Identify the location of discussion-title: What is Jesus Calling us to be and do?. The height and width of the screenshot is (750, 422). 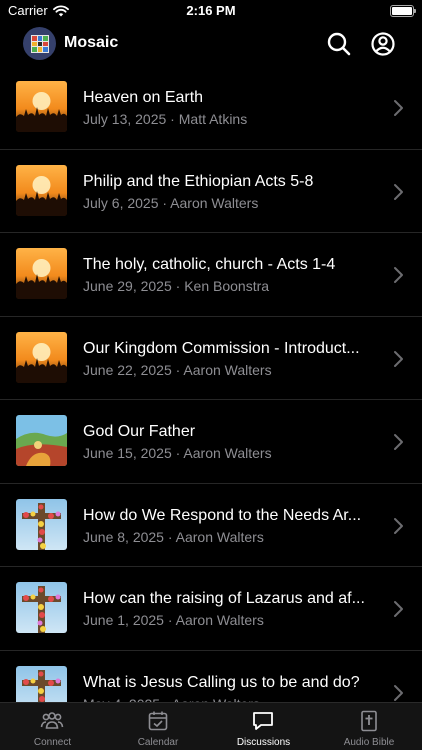
(221, 682).